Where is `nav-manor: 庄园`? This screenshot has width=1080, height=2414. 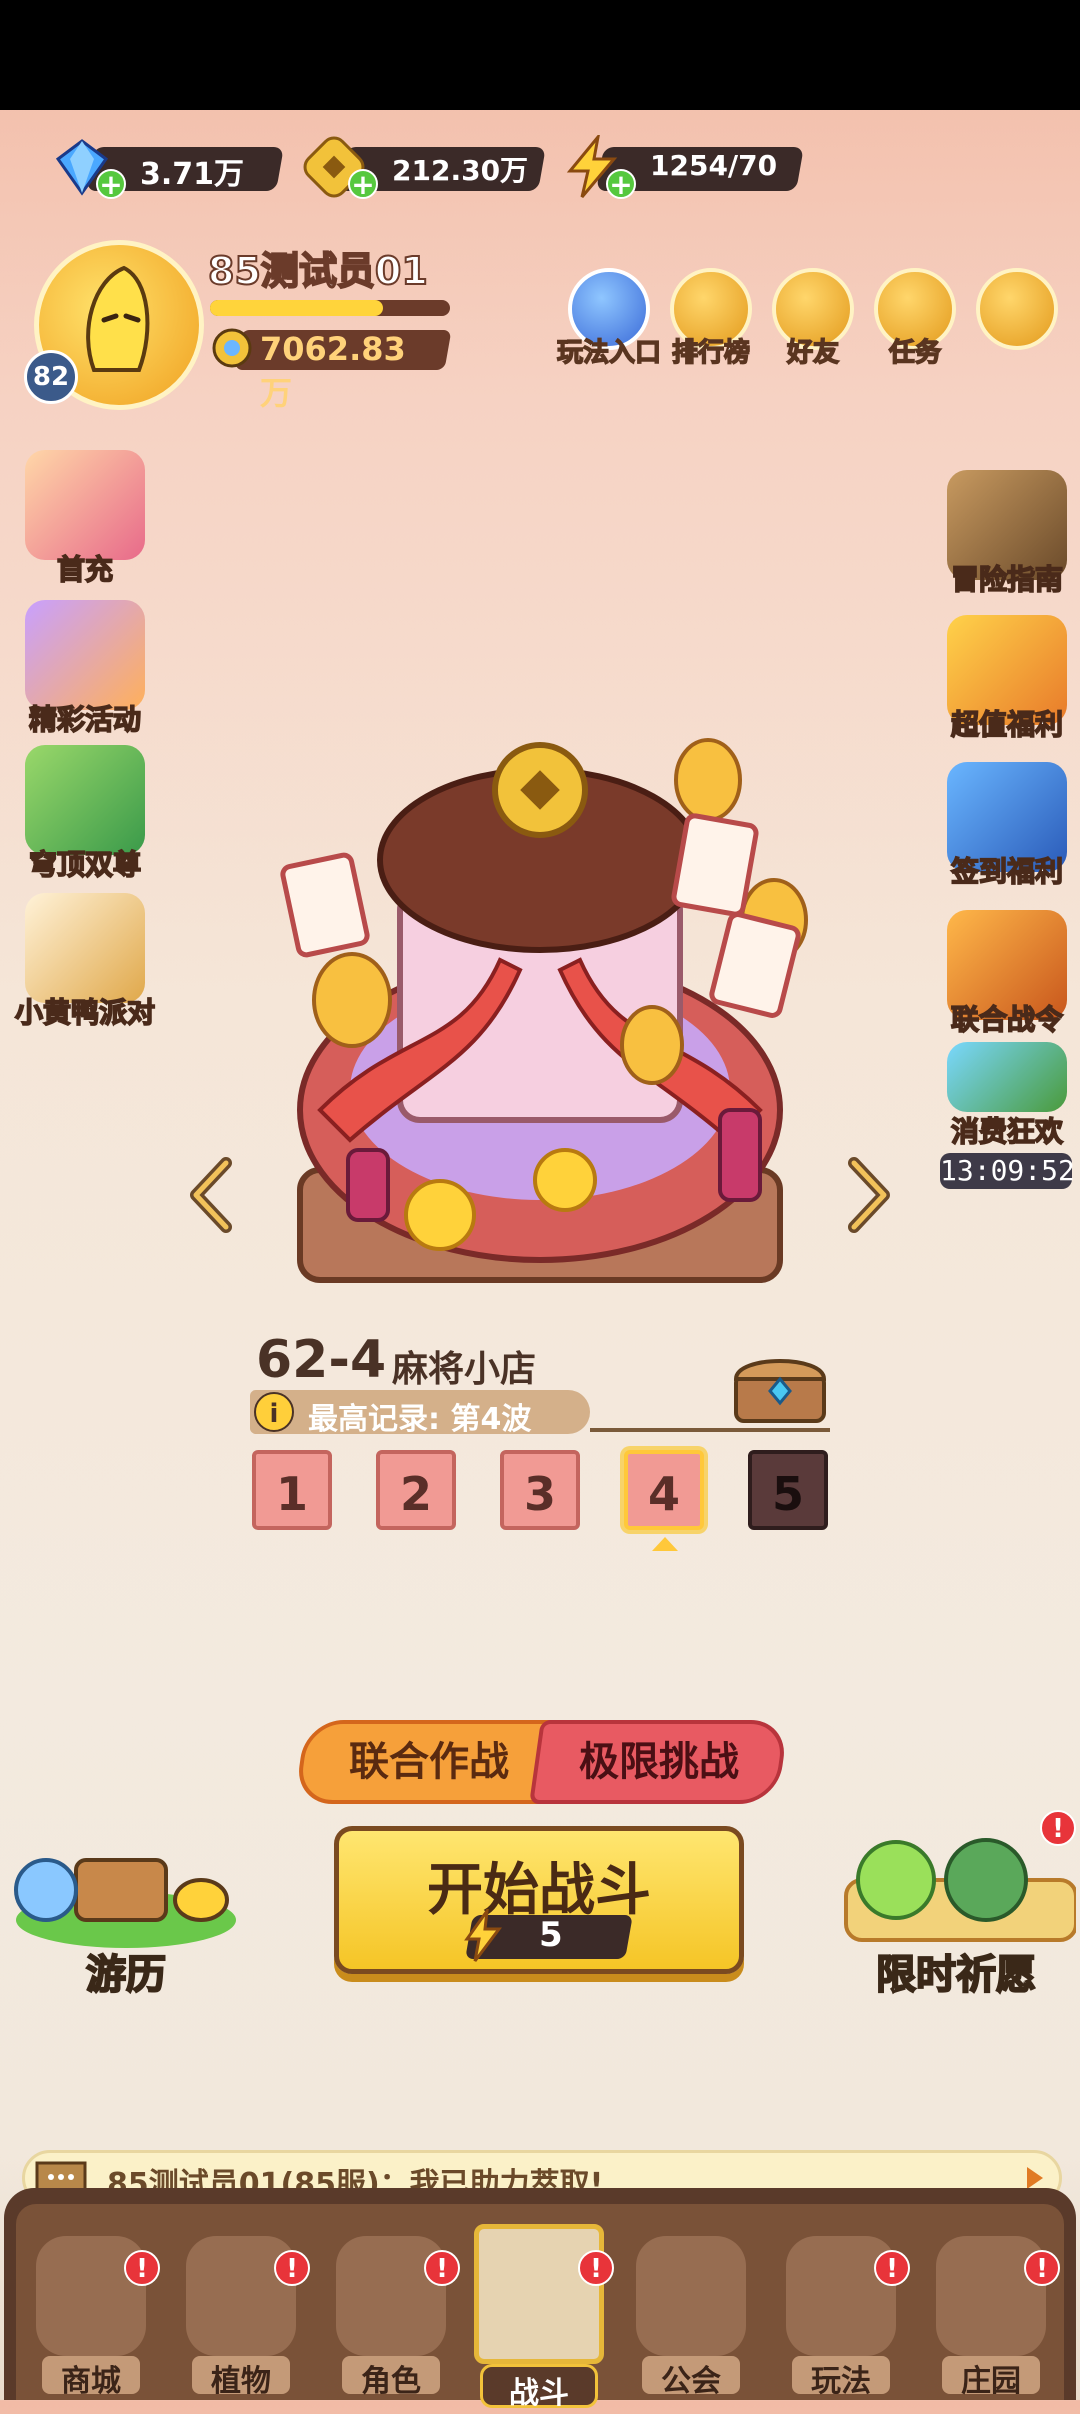 nav-manor: 庄园 is located at coordinates (991, 2308).